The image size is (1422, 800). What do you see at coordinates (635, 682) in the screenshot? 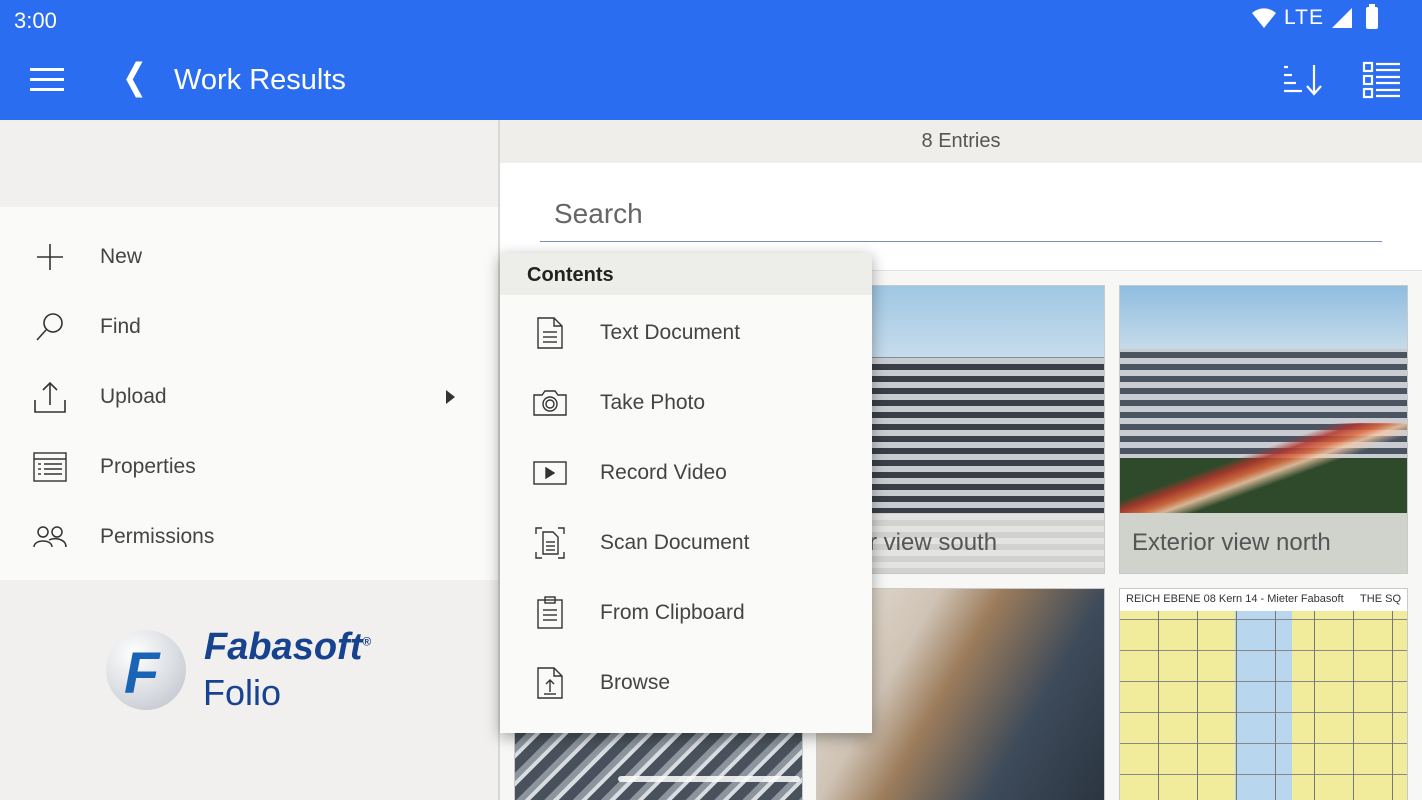
I see `popup-item-label: Browse` at bounding box center [635, 682].